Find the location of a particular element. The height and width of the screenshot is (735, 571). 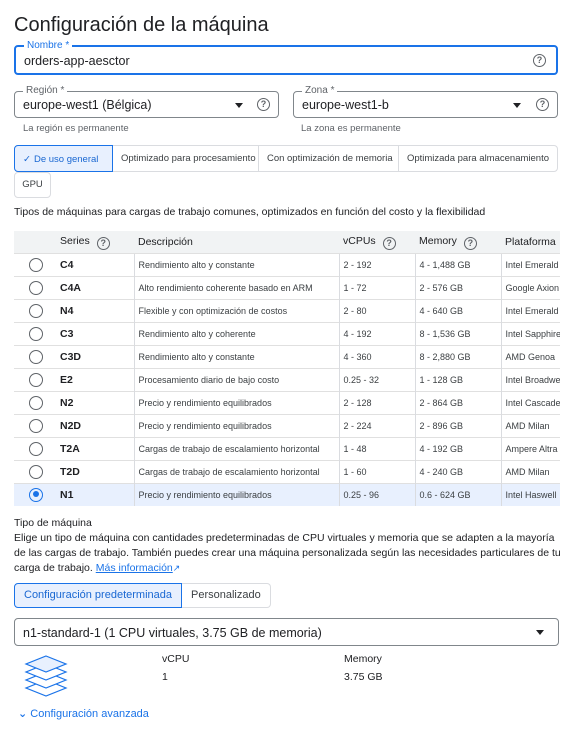

zone-select: Zona * europe-west1-b ? is located at coordinates (425, 101).